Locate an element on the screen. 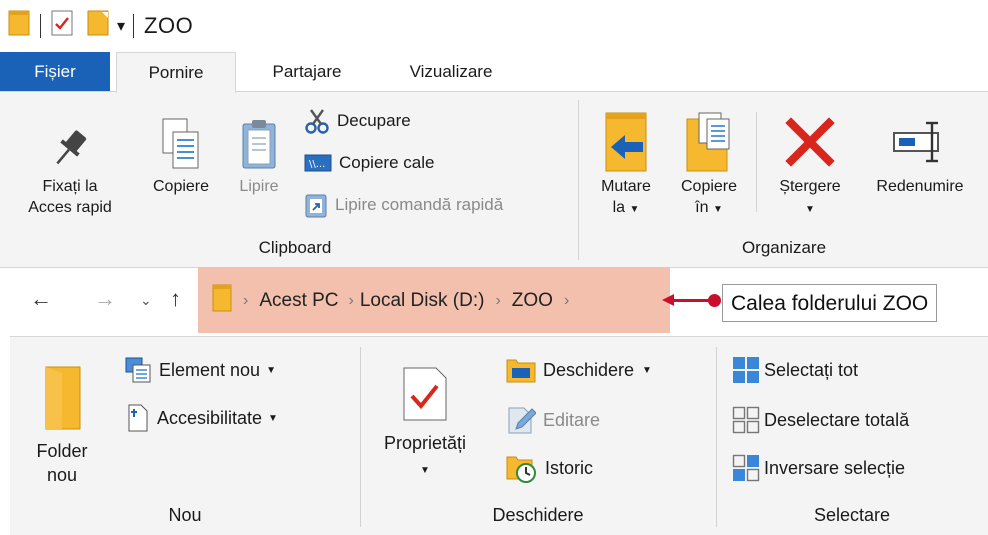  paste-label: Lipire is located at coordinates (259, 186).